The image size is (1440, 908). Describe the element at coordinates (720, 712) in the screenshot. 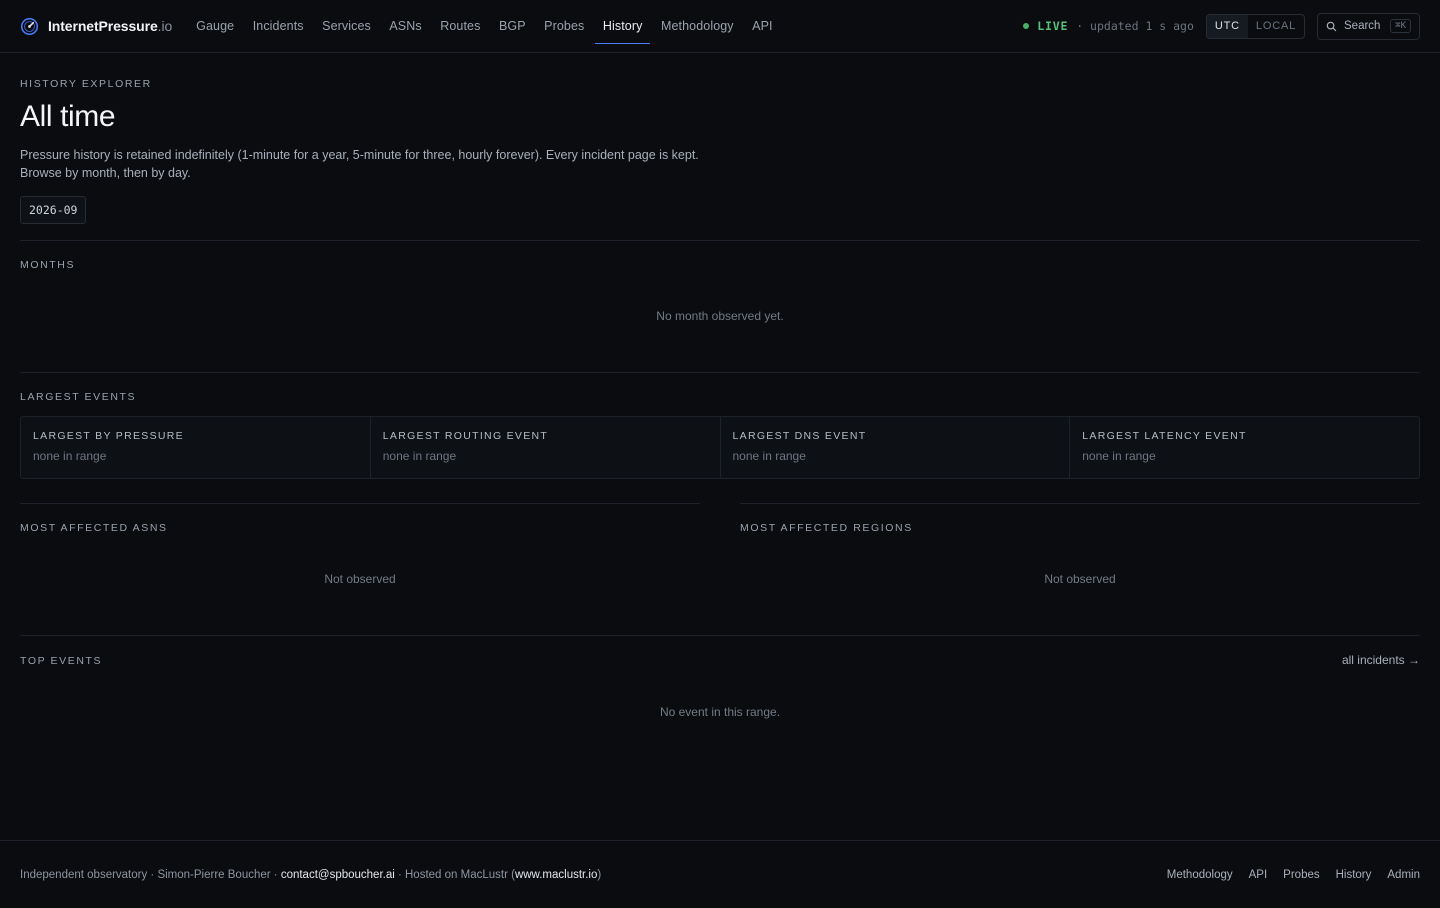

I see `top-events-empty-message: No event in this range.` at that location.